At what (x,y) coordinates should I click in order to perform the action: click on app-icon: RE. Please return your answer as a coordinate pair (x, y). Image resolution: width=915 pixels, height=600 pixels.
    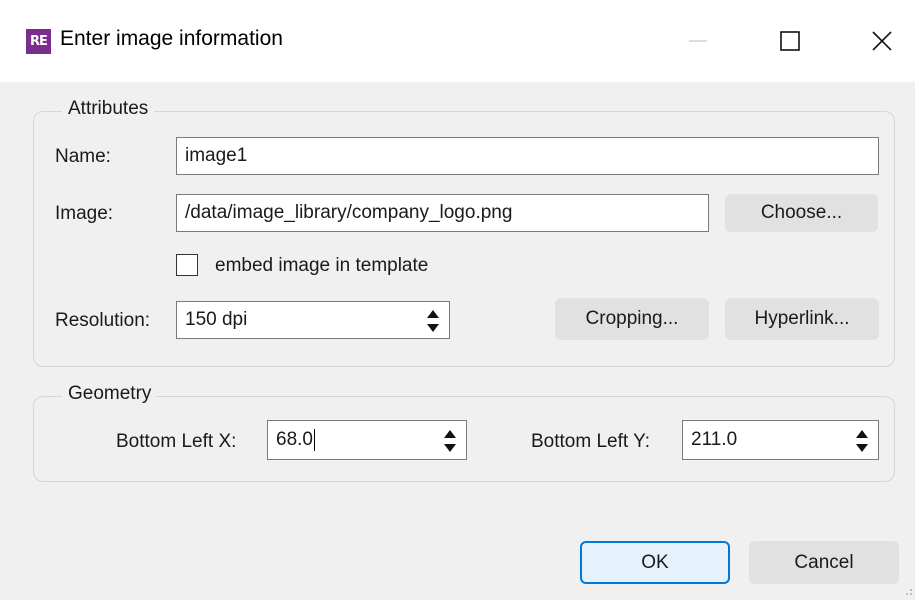
    Looking at the image, I should click on (38, 41).